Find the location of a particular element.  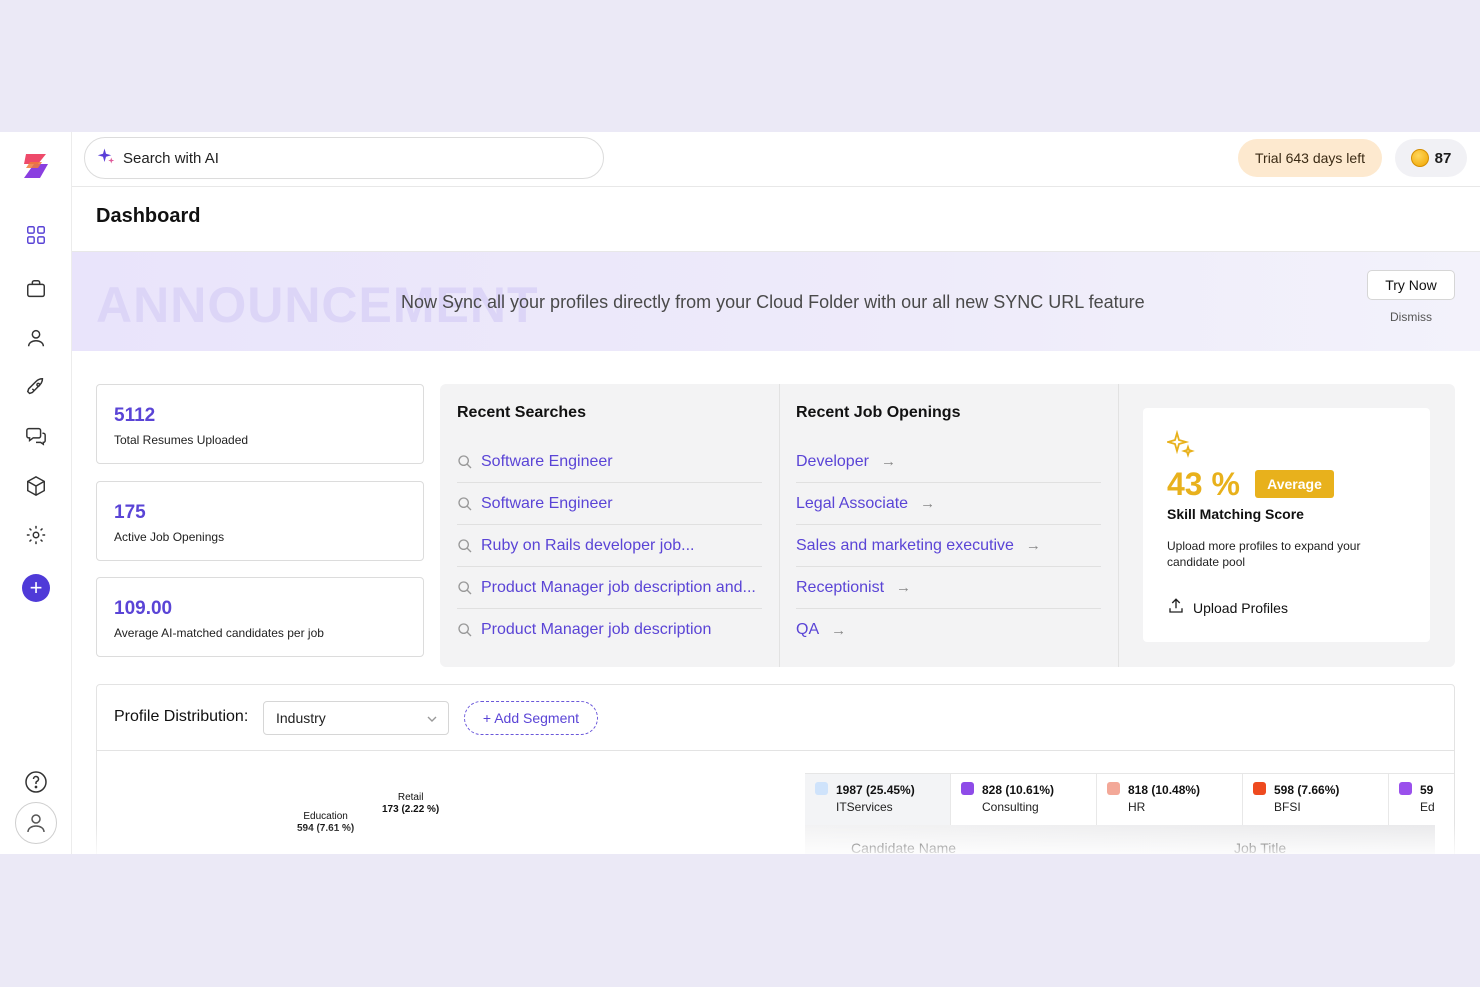

legend-value: 828 (10.61%) is located at coordinates (1018, 790).